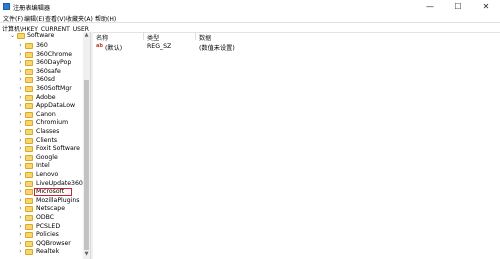 The image size is (500, 259). I want to click on tree-item: › Realtek, so click(41, 252).